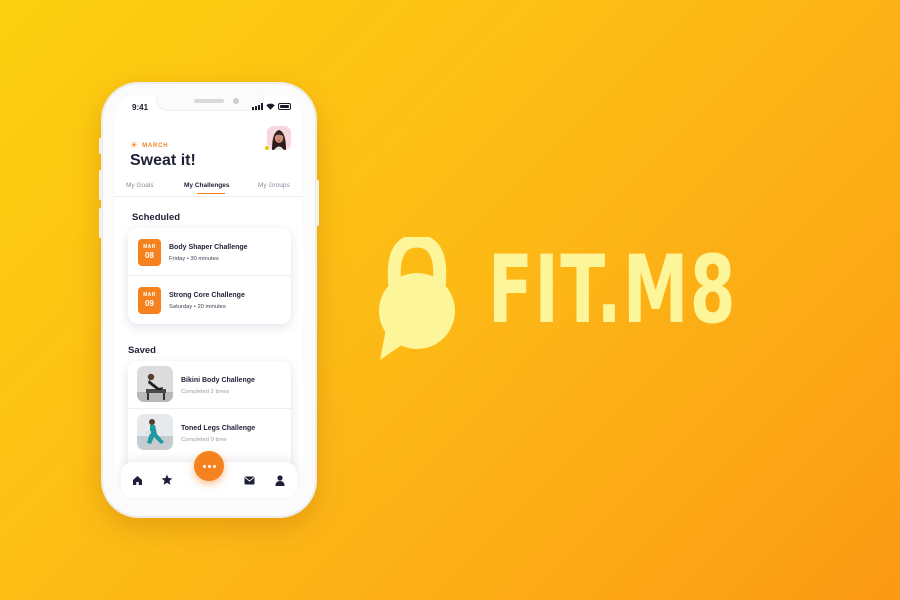 This screenshot has width=900, height=600. I want to click on brand-wordmark: FIT.M8, so click(612, 290).